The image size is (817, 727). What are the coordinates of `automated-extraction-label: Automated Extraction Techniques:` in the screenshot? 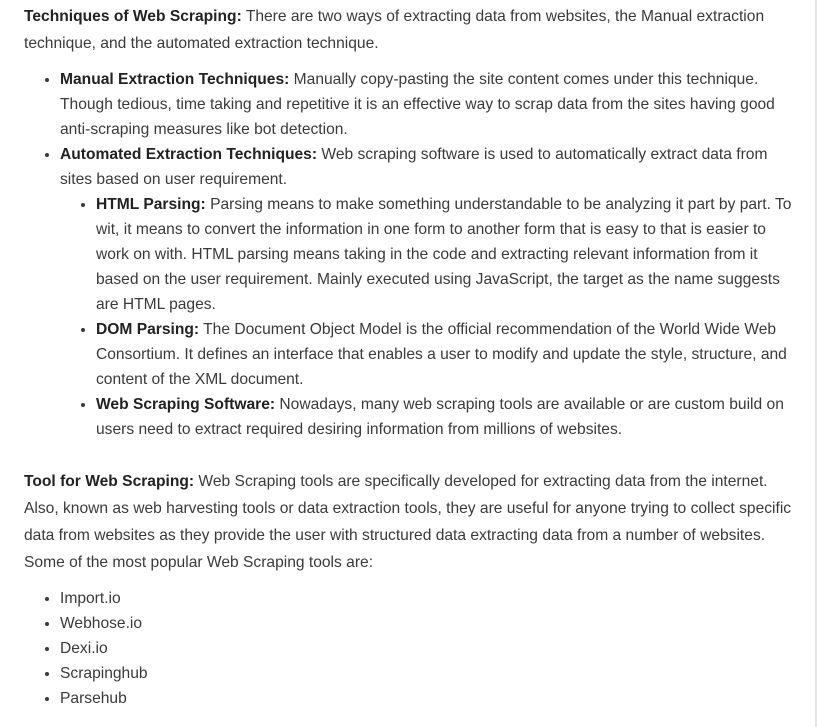 It's located at (189, 154).